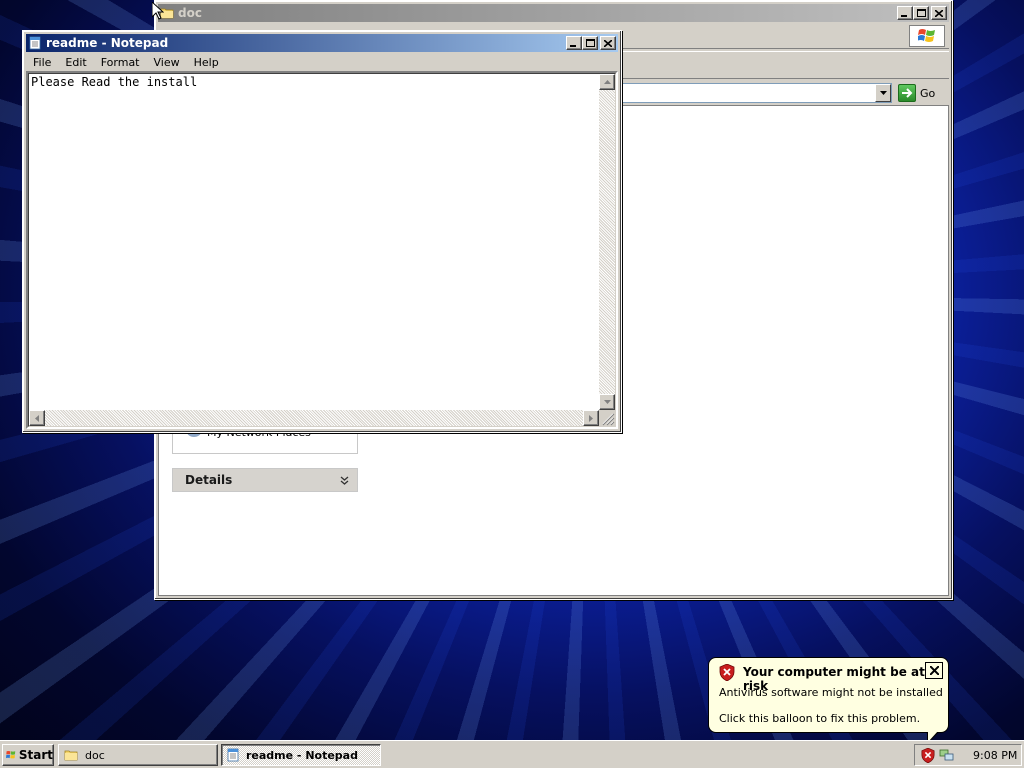 The image size is (1024, 768). Describe the element at coordinates (314, 418) in the screenshot. I see `horizontal-scrollbar` at that location.